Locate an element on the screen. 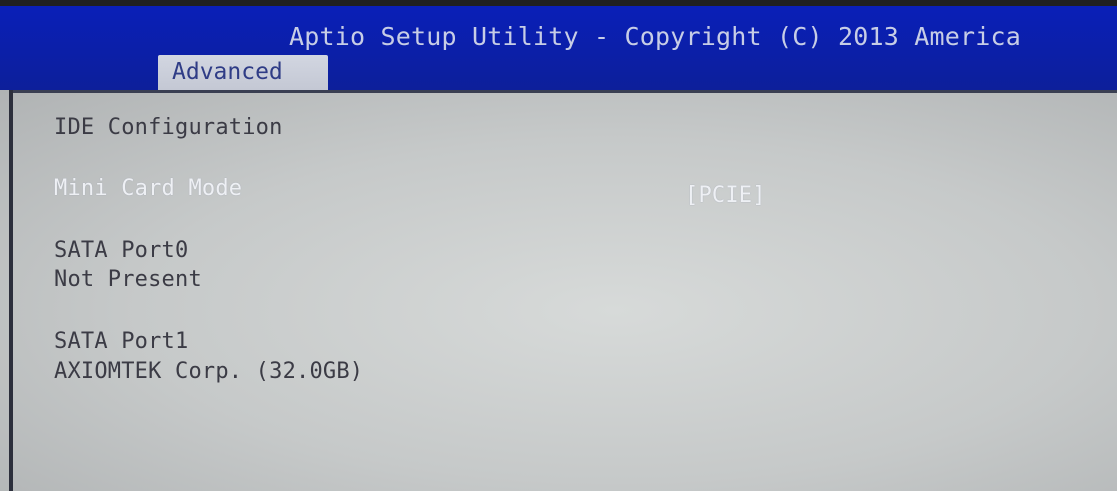 The height and width of the screenshot is (491, 1117). setting-value-mini-card-mode: [PCIE] is located at coordinates (725, 195).